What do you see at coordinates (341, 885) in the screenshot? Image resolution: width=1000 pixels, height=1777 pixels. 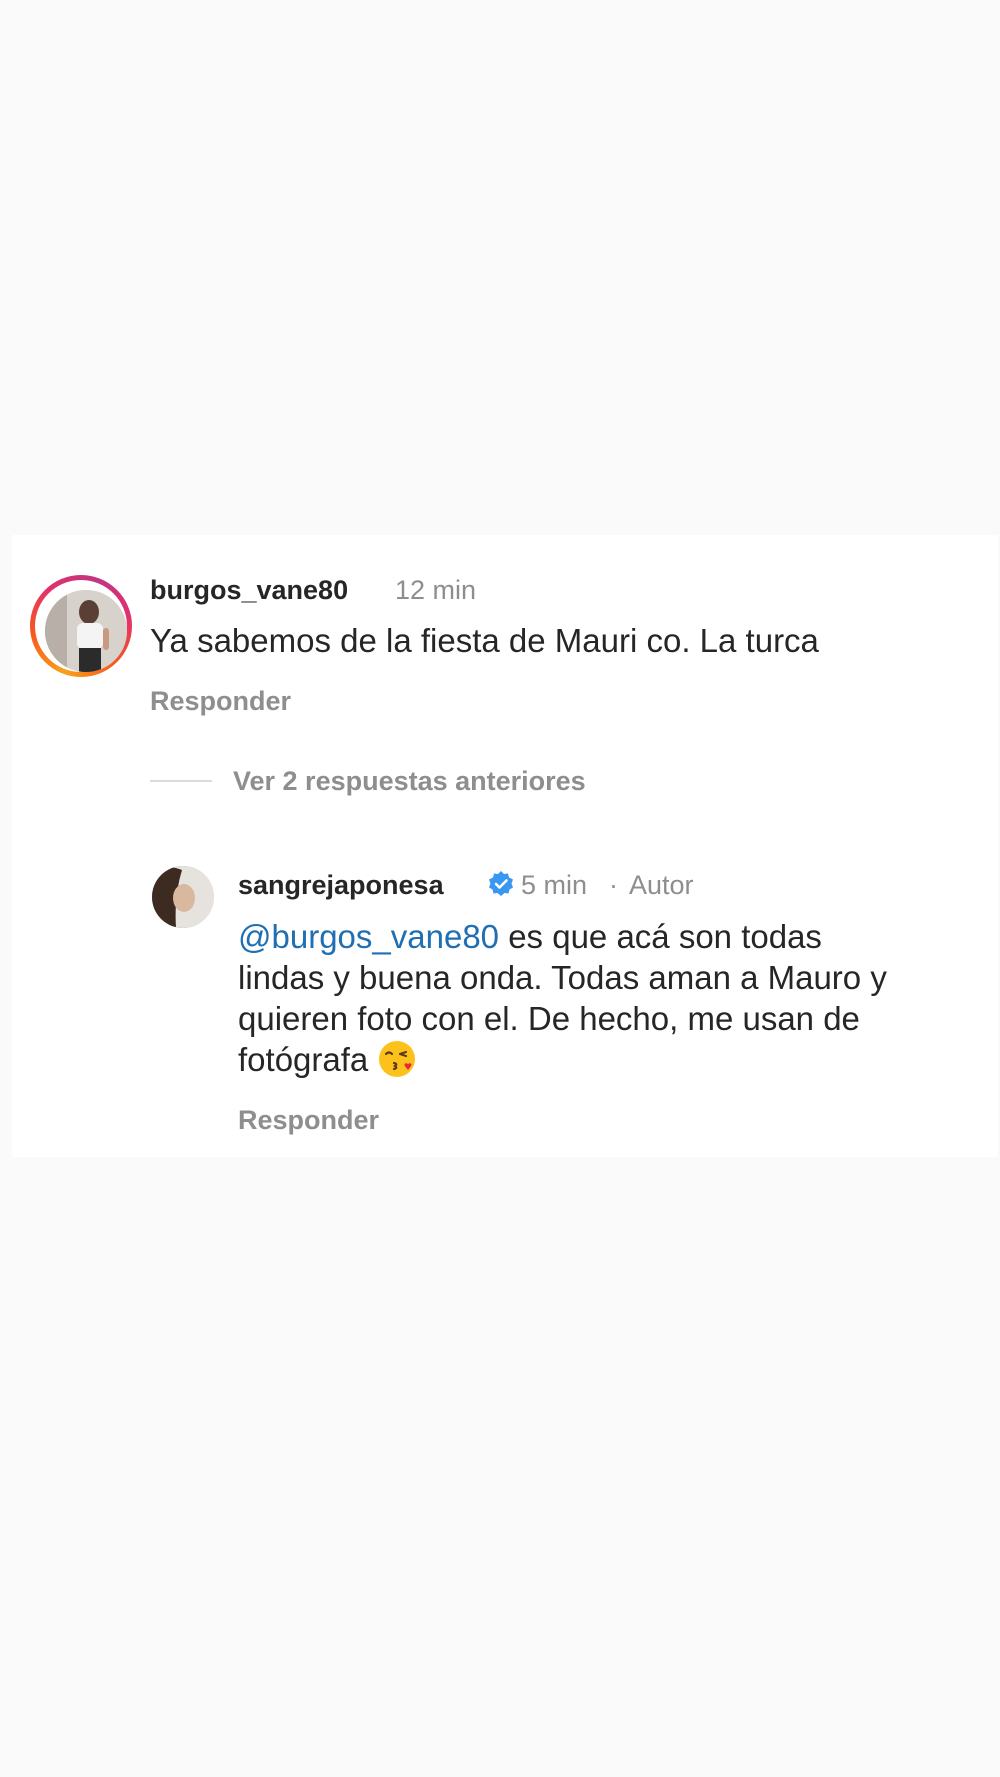 I see `reply-username: sangrejaponesa` at bounding box center [341, 885].